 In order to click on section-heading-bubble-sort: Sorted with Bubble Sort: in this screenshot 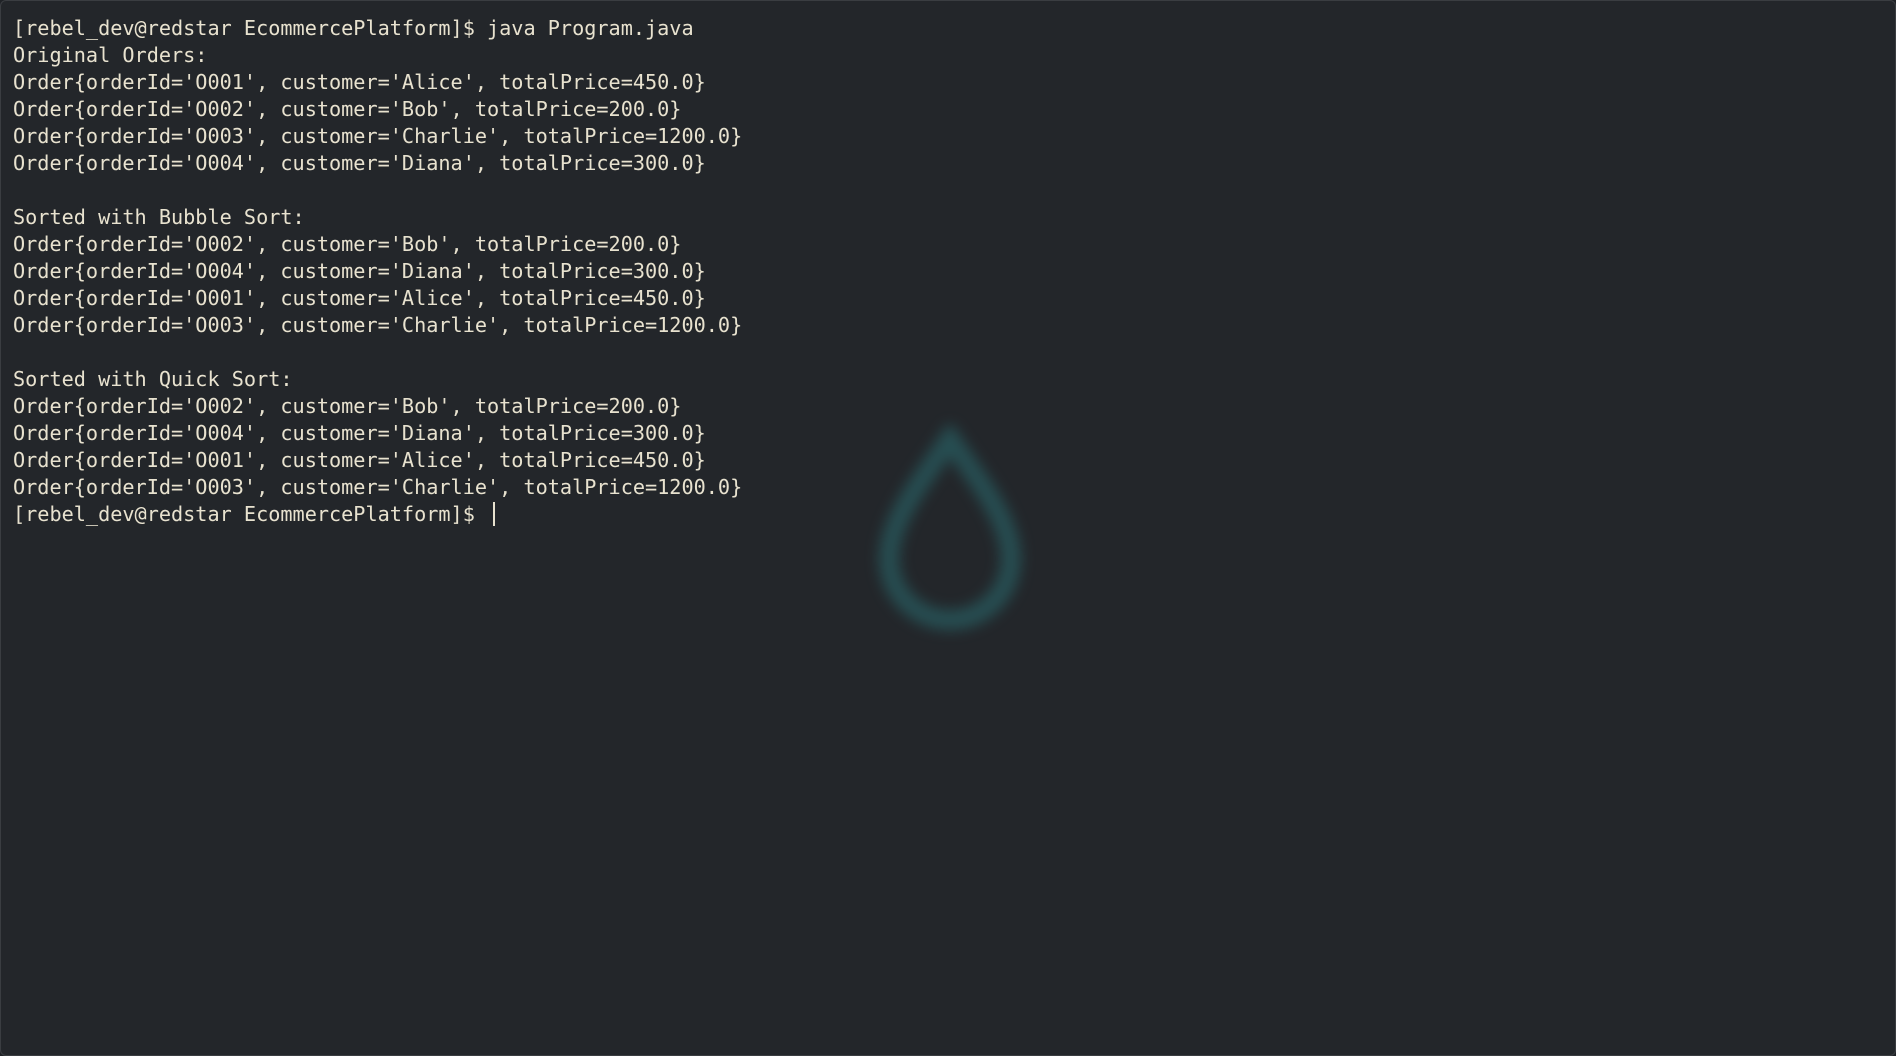, I will do `click(159, 217)`.